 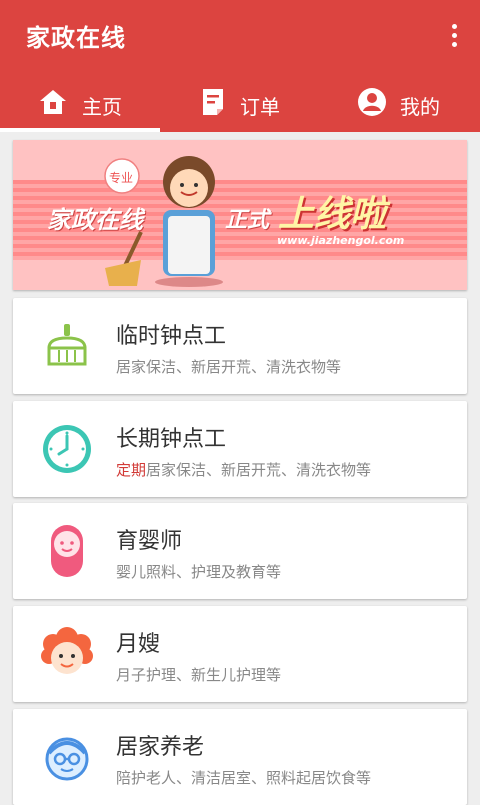 I want to click on service-card-elderly-care: 居家养老 陪护老人、清洁居室、照料起居饮食等, so click(x=240, y=757).